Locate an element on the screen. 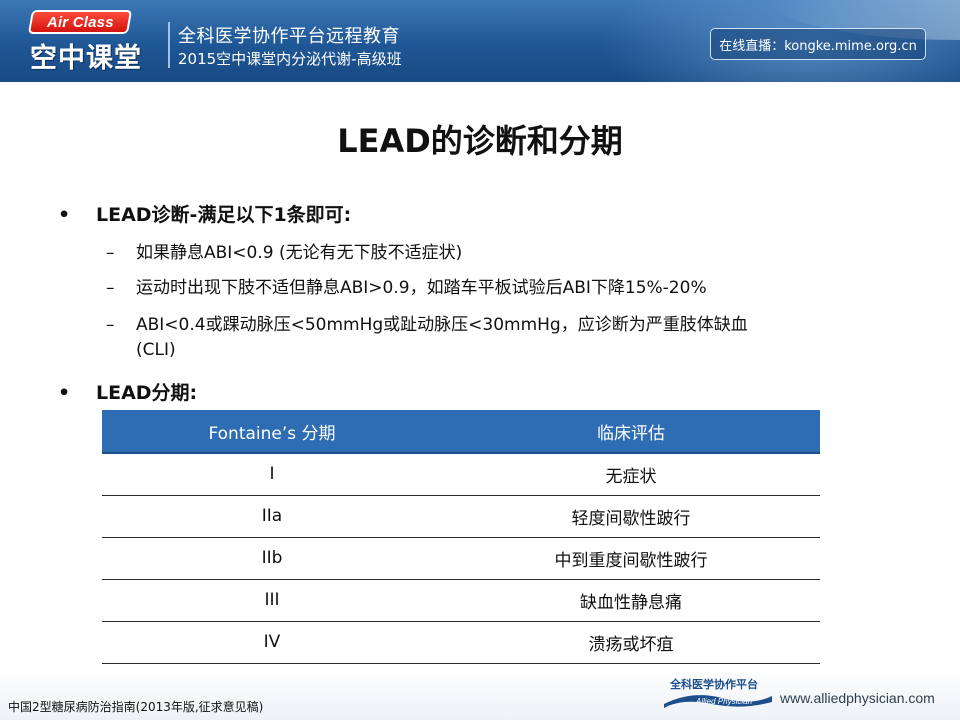 The image size is (960, 720). sub-item: – 如果静息ABI<0.9 (无论有无下肢不适症状) is located at coordinates (284, 250).